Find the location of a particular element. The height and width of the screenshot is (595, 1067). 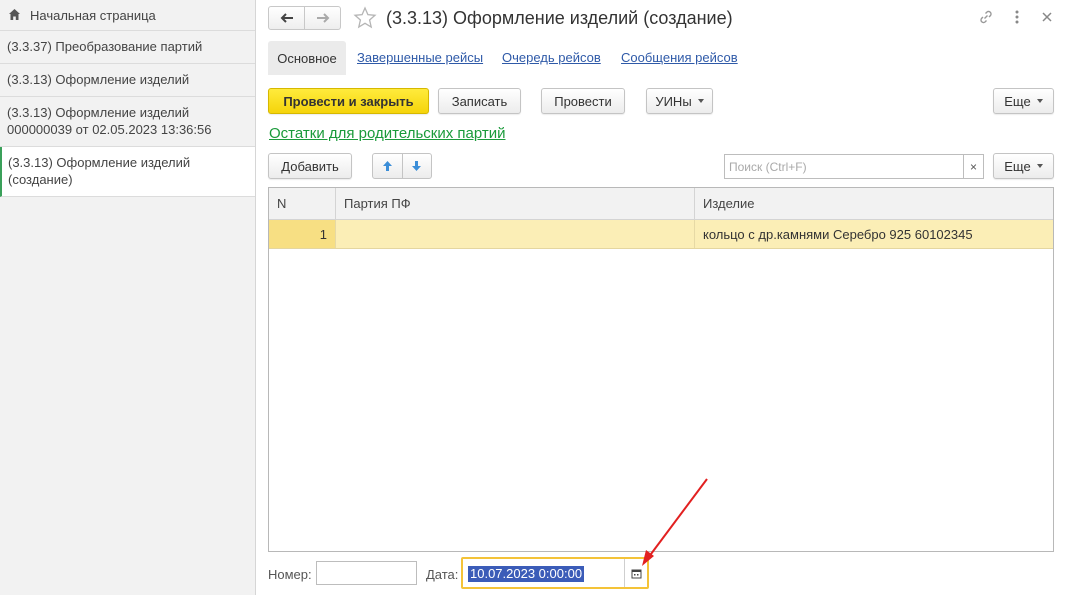

move-down-button is located at coordinates (416, 166).